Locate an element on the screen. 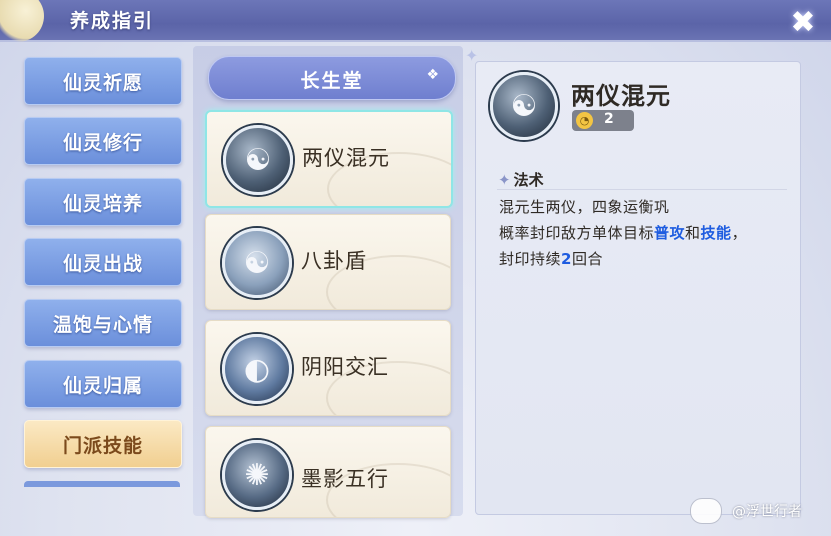  desc-line-3: 封印持续2回合 is located at coordinates (551, 258).